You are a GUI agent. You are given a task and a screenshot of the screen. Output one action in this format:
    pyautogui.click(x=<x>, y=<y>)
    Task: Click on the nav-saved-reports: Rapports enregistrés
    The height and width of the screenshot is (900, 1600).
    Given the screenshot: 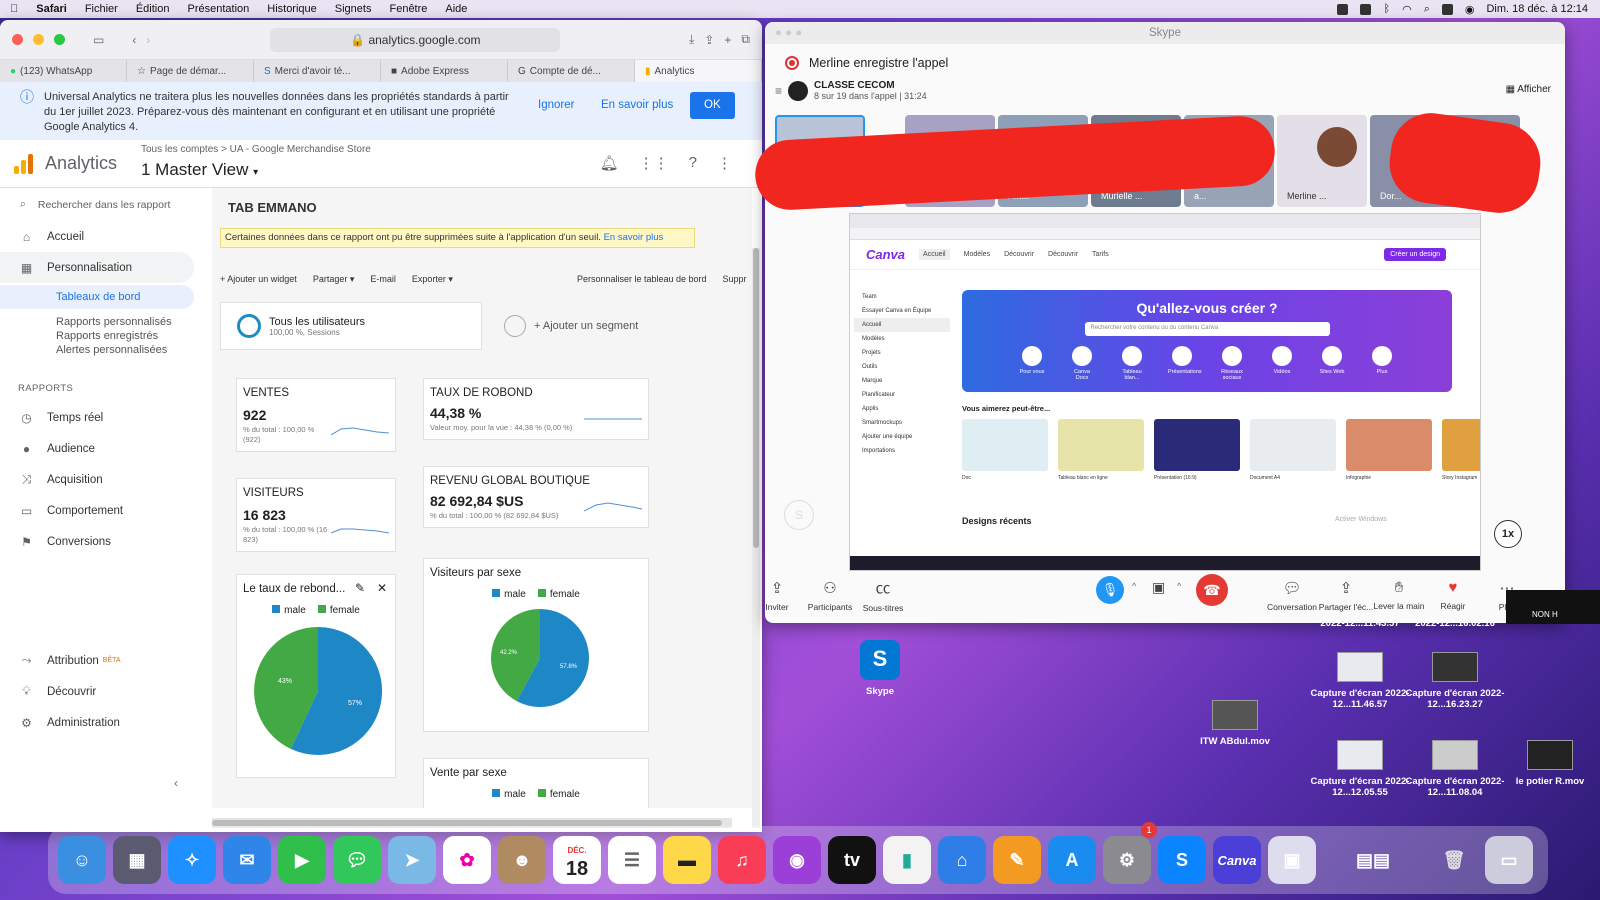 What is the action you would take?
    pyautogui.click(x=106, y=336)
    